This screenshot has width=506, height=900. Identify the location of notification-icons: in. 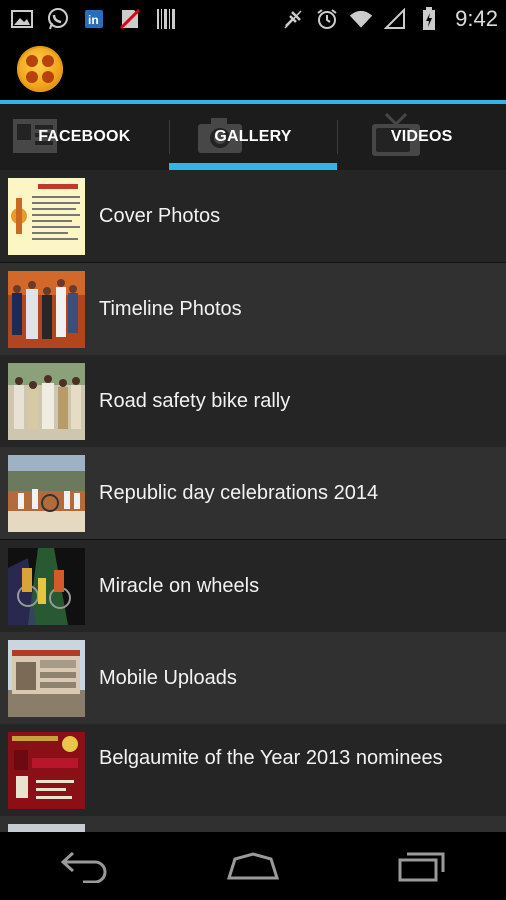
(94, 19).